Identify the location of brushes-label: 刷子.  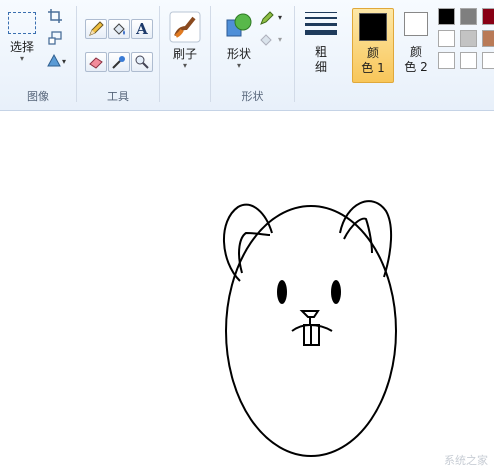
(184, 54).